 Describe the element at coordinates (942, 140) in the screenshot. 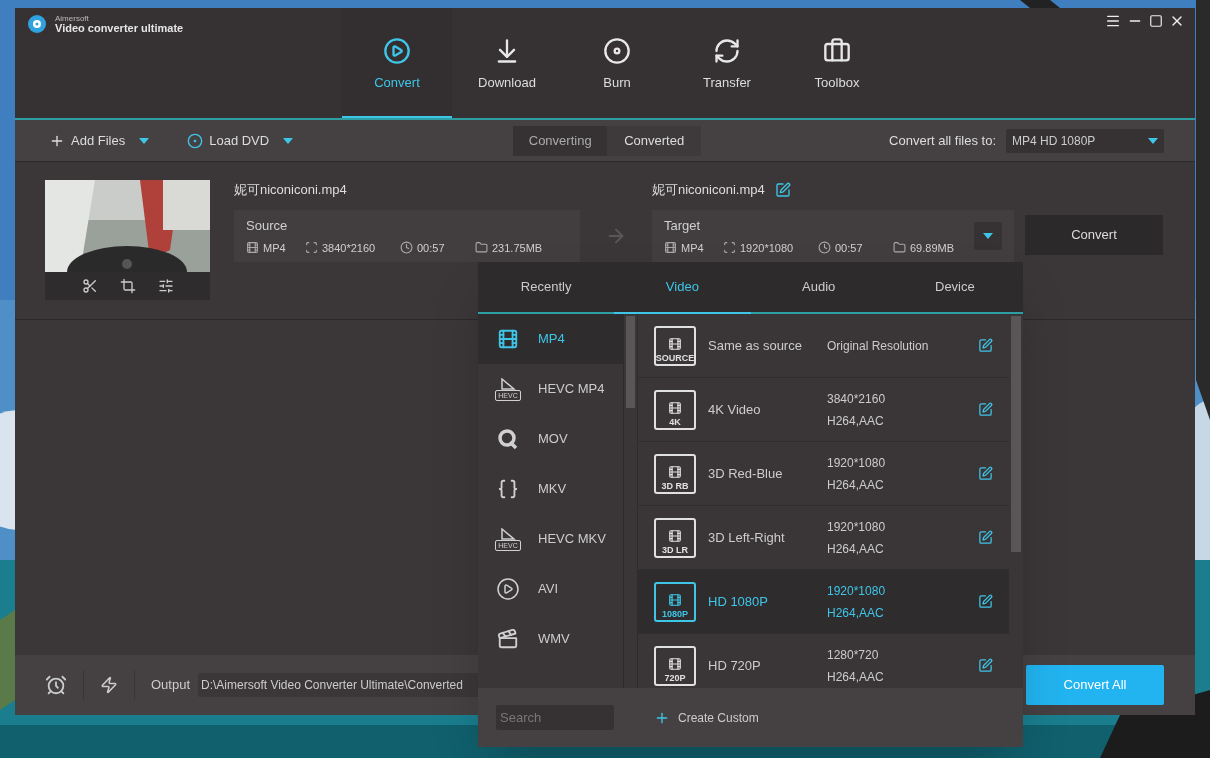

I see `convert-all-label: Convert all files to:` at that location.